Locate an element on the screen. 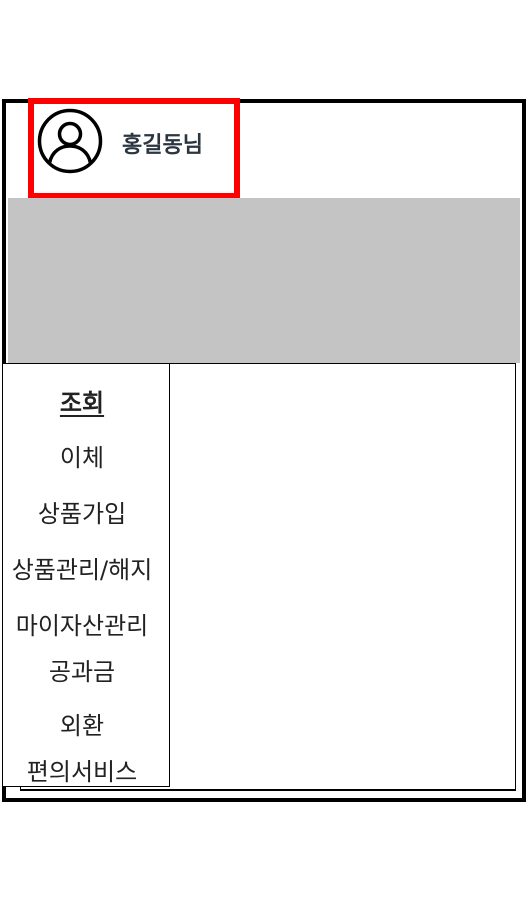 The image size is (532, 900). menu-item-utility-bills: 공과금 is located at coordinates (82, 669).